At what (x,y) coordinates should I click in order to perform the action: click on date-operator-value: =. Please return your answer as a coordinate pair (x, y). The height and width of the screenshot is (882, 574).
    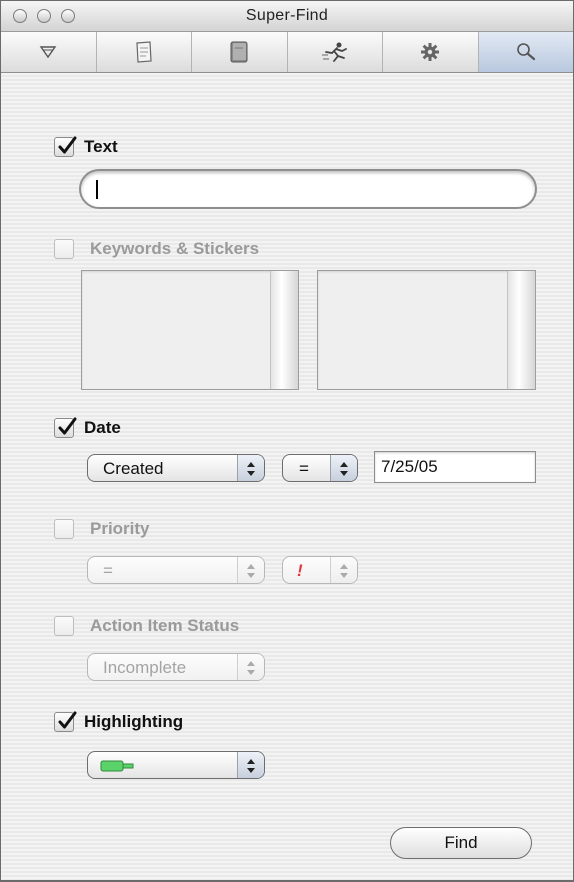
    Looking at the image, I should click on (304, 468).